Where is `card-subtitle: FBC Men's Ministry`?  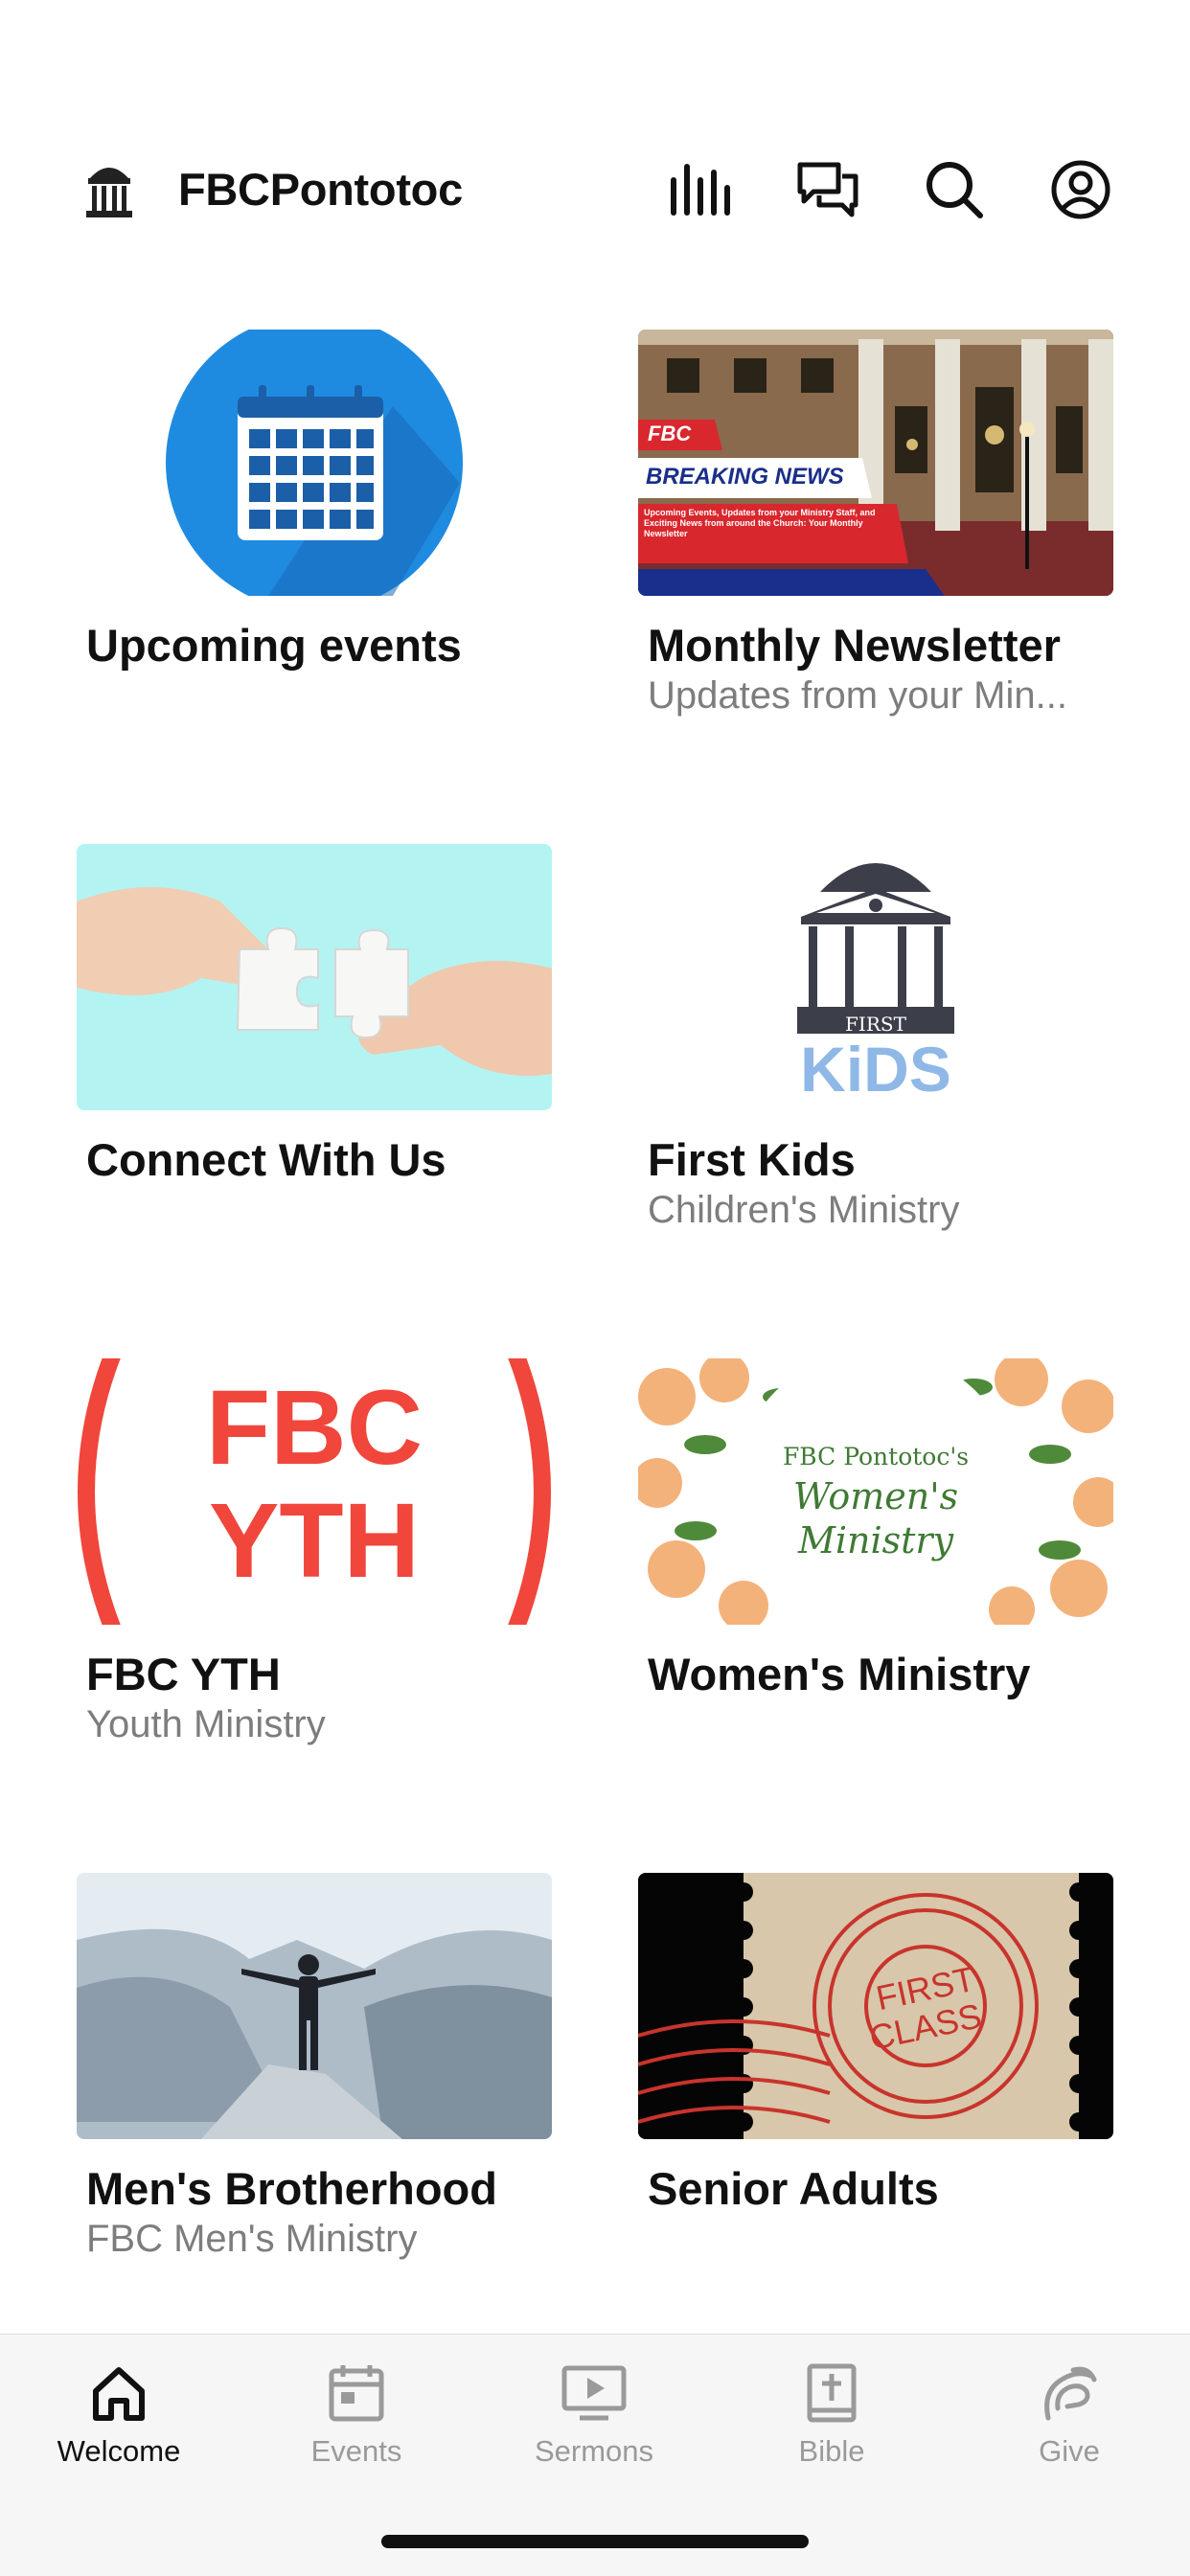
card-subtitle: FBC Men's Ministry is located at coordinates (252, 2239).